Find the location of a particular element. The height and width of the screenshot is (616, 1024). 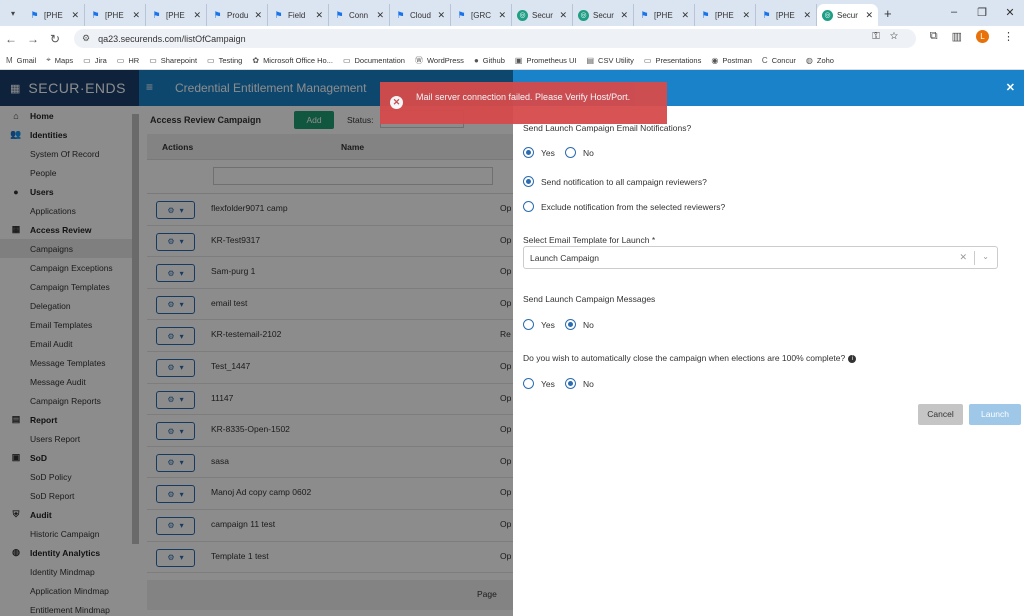

radio-messages-no is located at coordinates (570, 324).